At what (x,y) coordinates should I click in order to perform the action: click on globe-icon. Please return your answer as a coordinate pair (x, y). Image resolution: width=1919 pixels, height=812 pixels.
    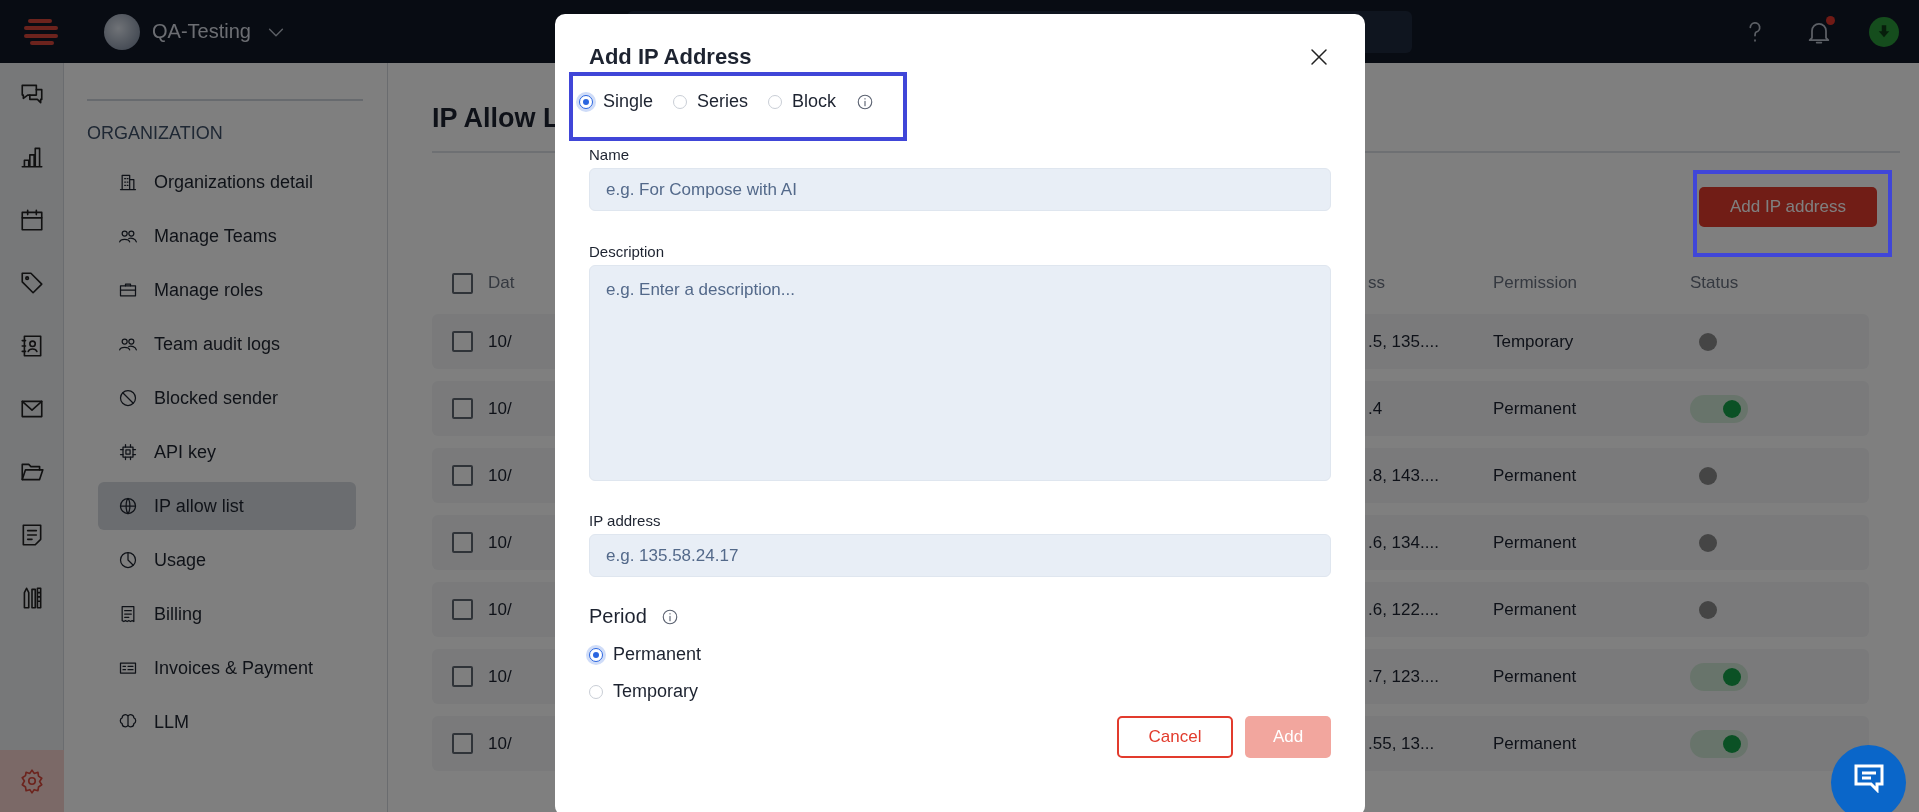
    Looking at the image, I should click on (128, 506).